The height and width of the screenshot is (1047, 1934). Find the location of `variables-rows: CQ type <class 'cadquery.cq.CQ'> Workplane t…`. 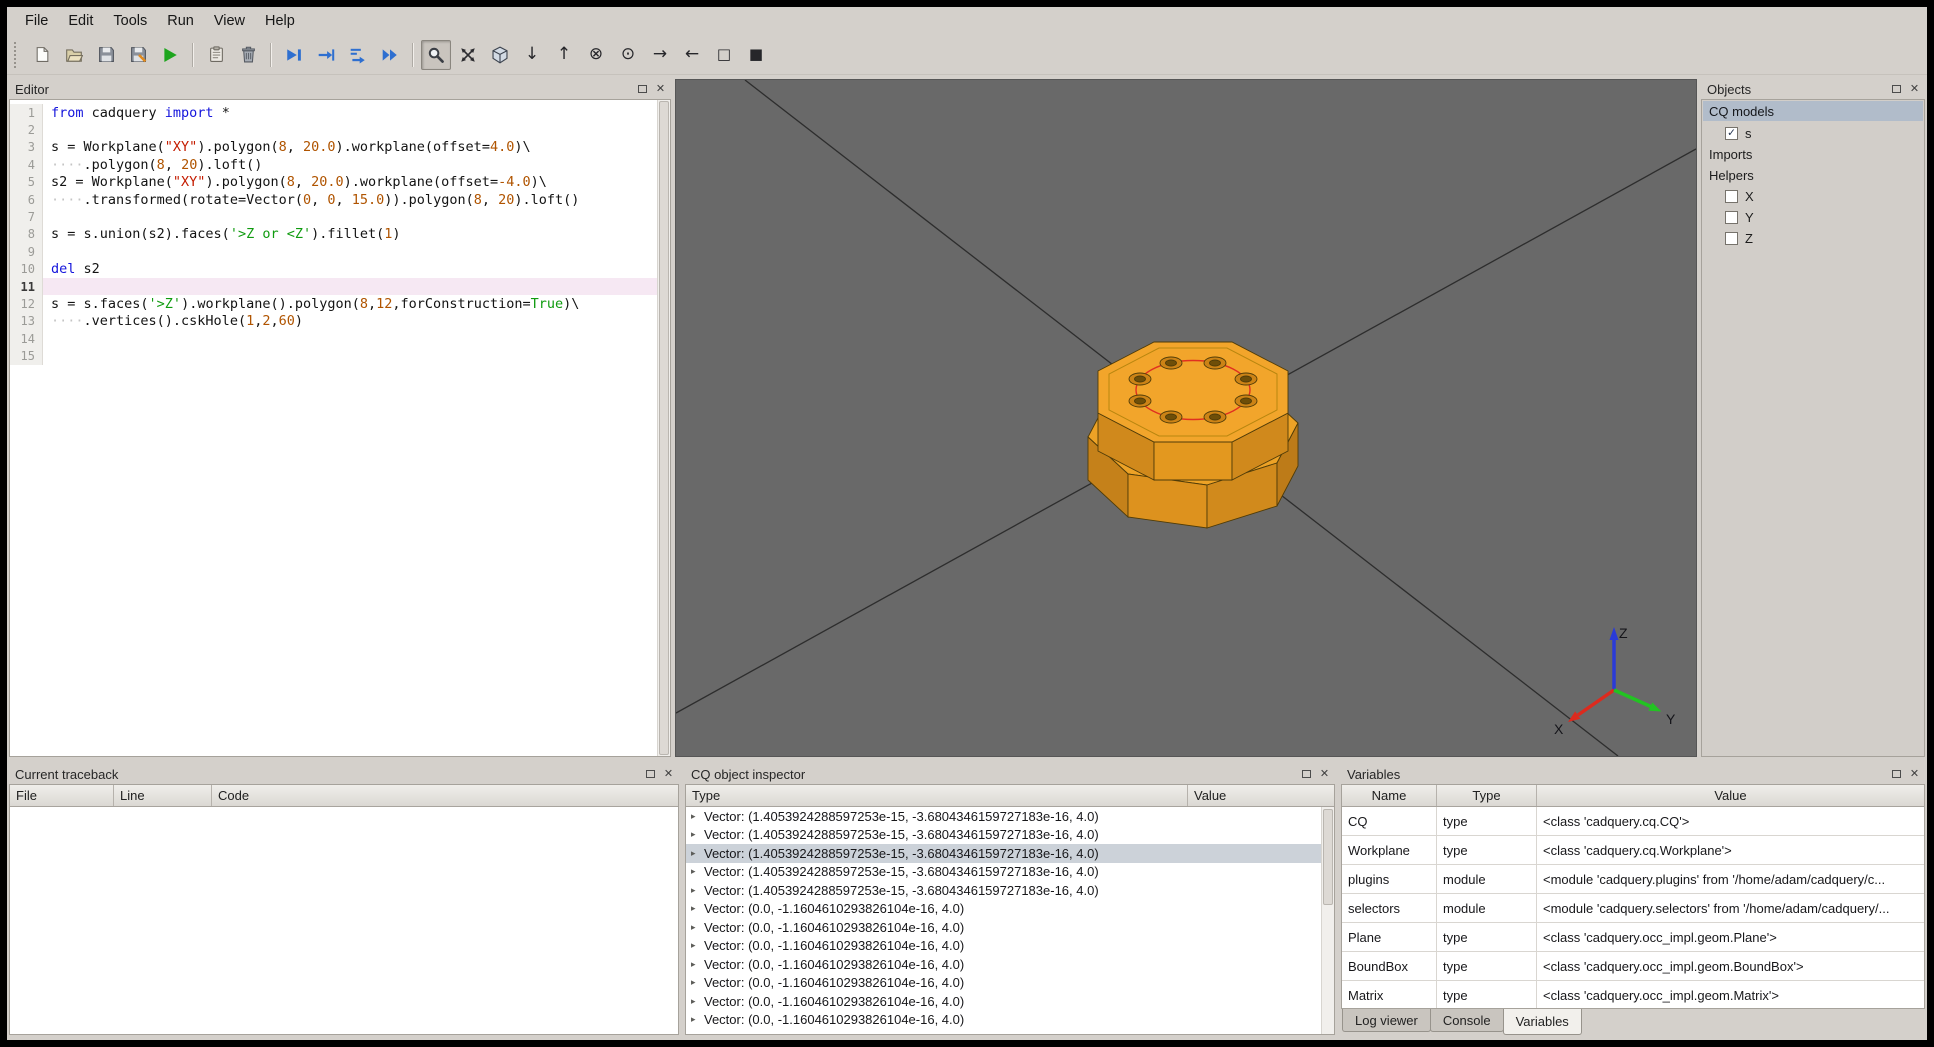

variables-rows: CQ type <class 'cadquery.cq.CQ'> Workplane t… is located at coordinates (1633, 907).